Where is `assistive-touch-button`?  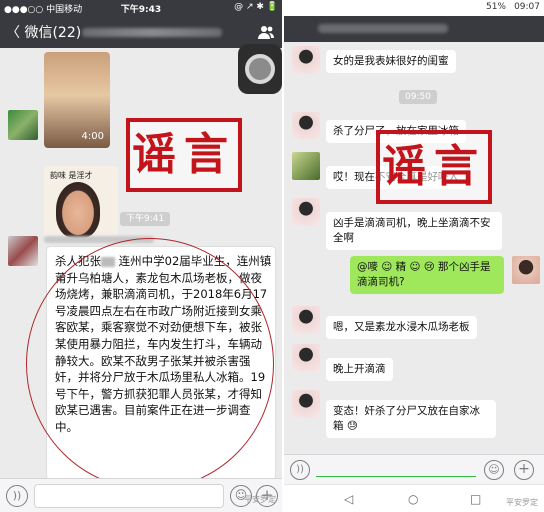
assistive-touch-button is located at coordinates (260, 69).